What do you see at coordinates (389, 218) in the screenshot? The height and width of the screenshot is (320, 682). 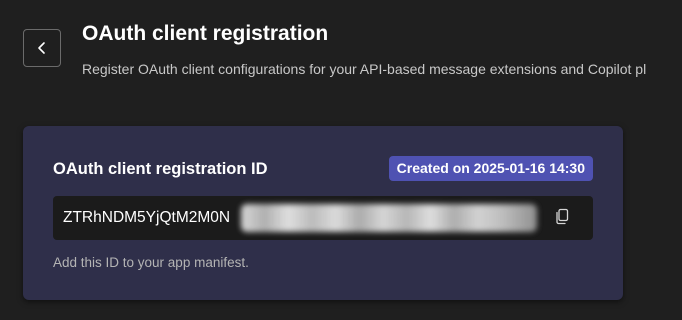 I see `redacted-id-blur` at bounding box center [389, 218].